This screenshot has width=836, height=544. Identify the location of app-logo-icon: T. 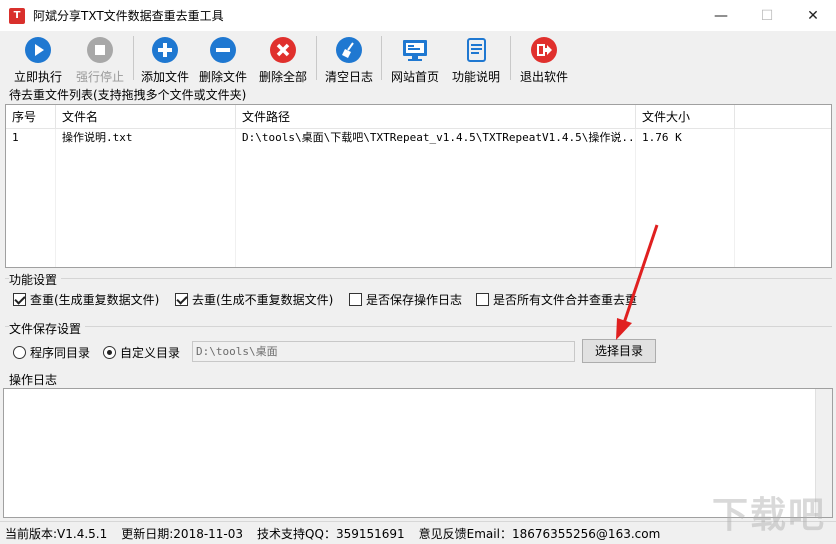
(17, 15).